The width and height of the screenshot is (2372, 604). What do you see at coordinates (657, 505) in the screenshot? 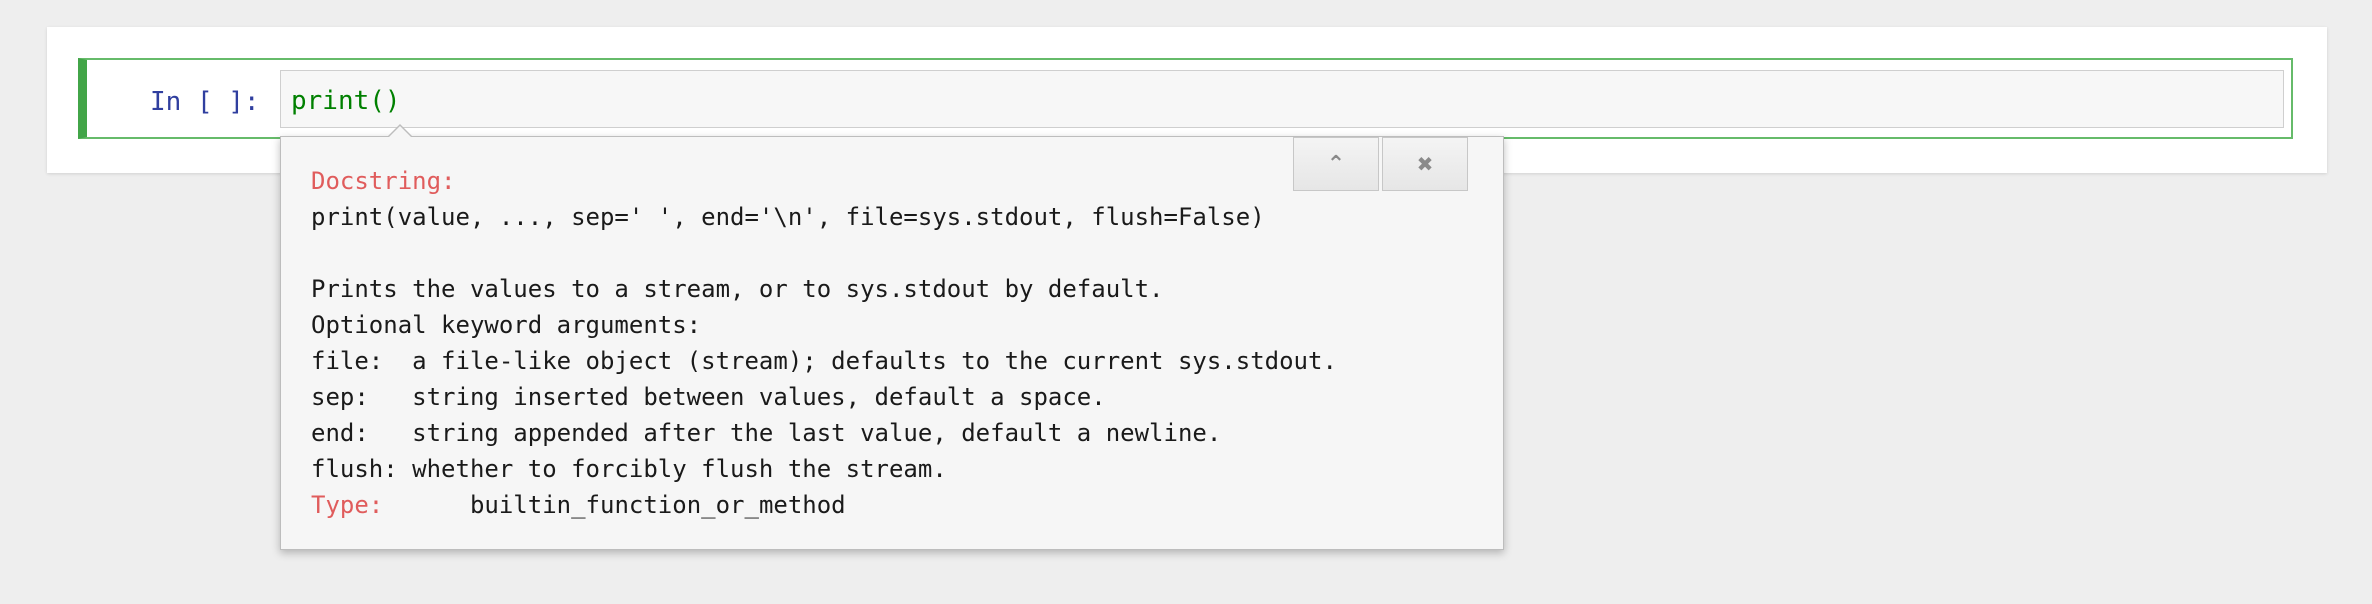
I see `type-value: builtin_function_or_method` at bounding box center [657, 505].